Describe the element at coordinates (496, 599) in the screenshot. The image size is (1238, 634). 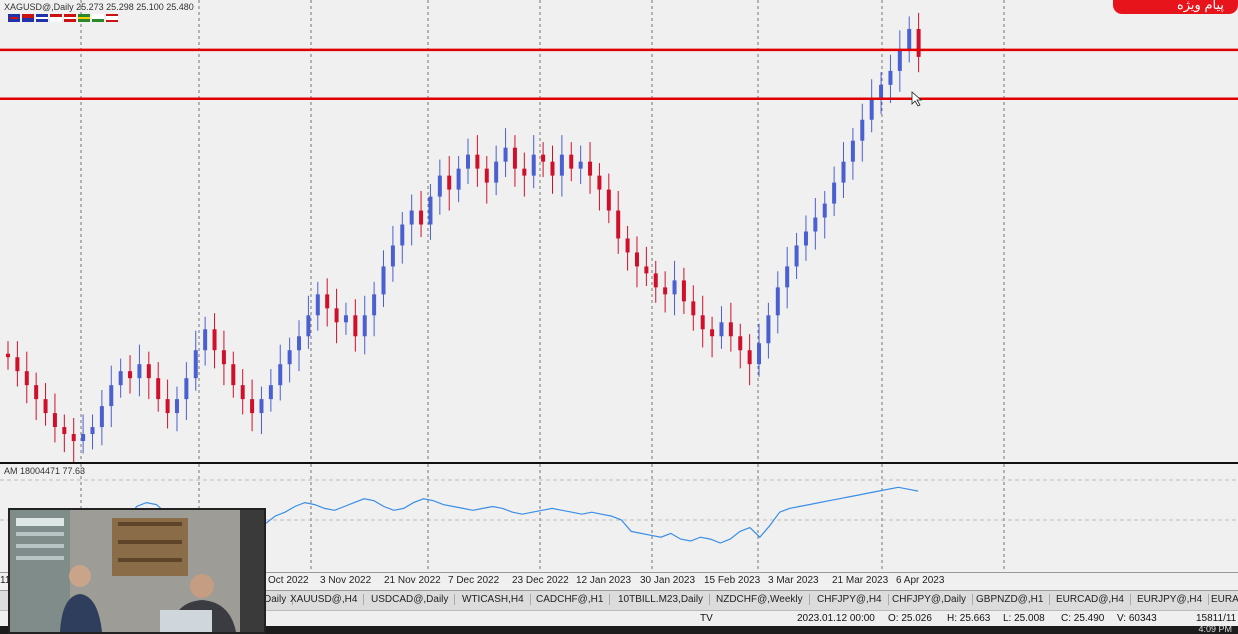
I see `chart-tab: WTICASH,H4` at that location.